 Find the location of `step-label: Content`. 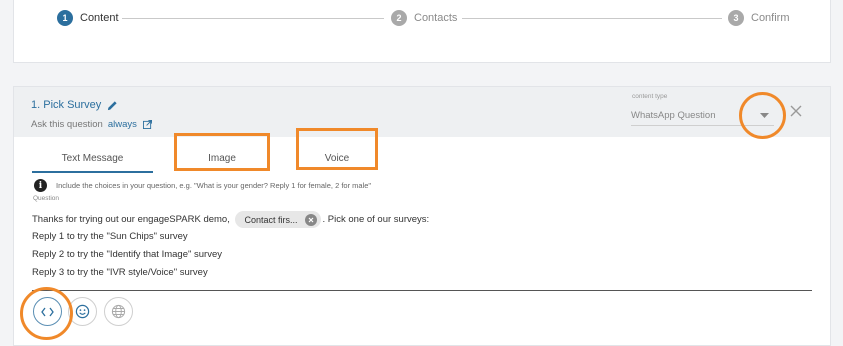

step-label: Content is located at coordinates (99, 18).